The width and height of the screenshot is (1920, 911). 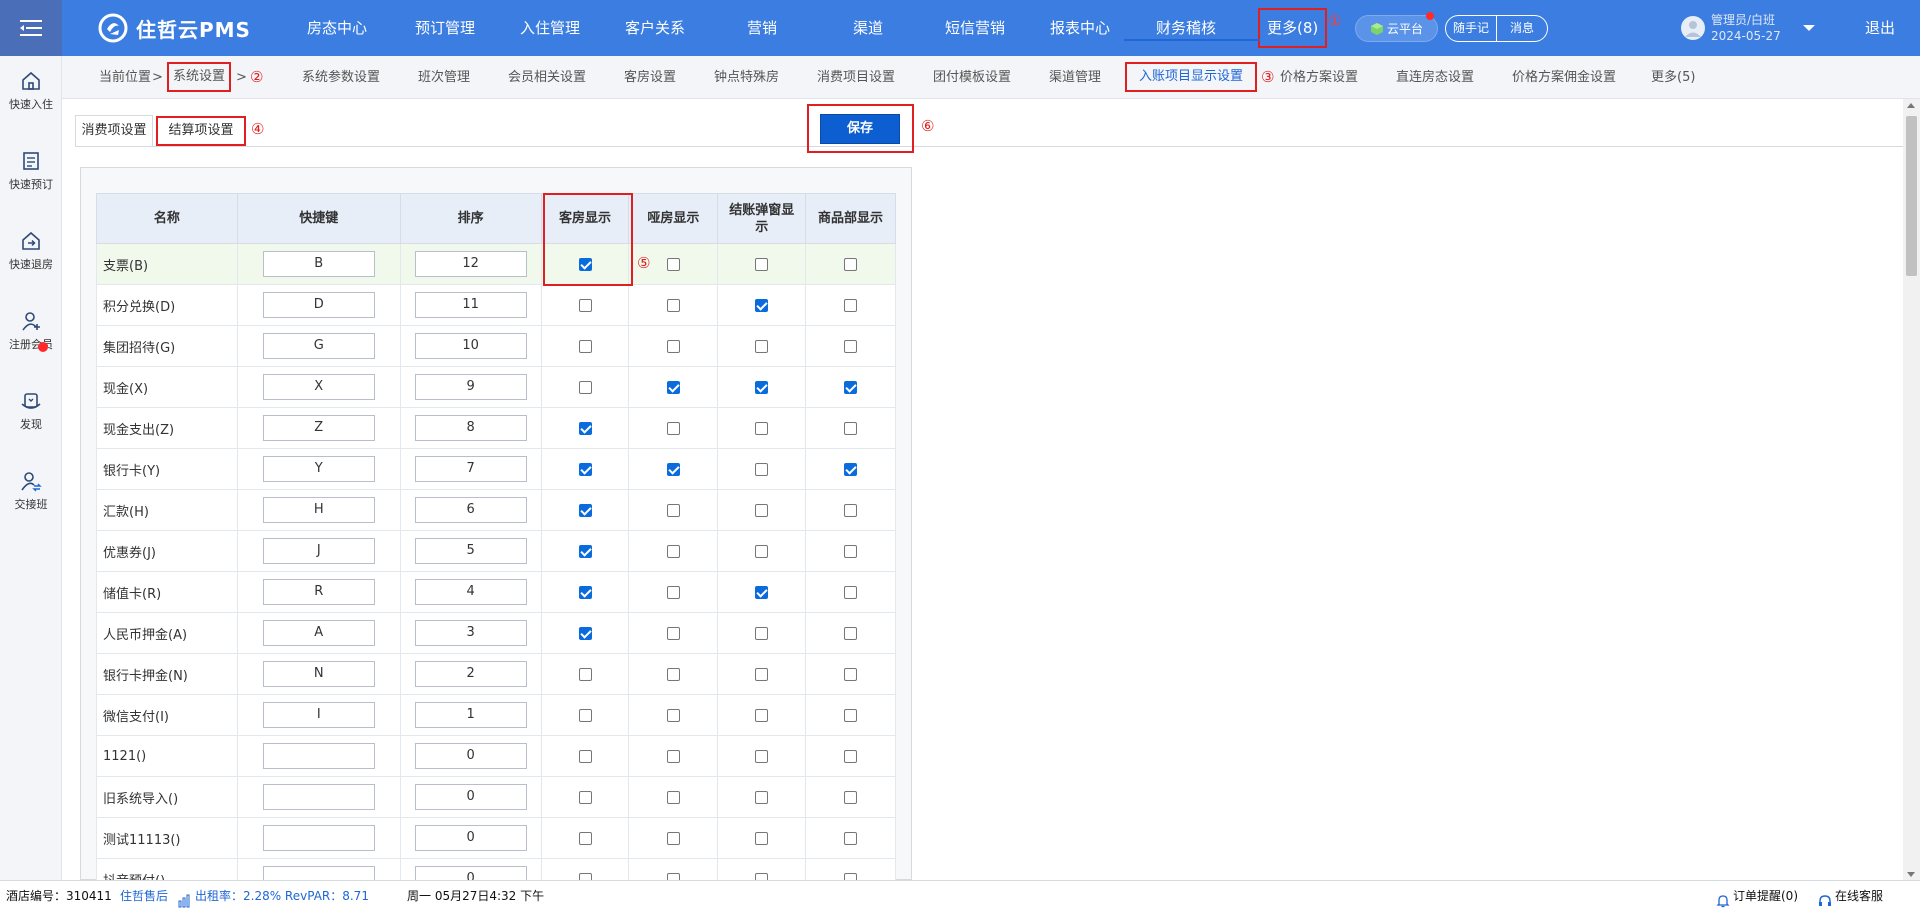 What do you see at coordinates (1911, 196) in the screenshot?
I see `scrollbar-thumb` at bounding box center [1911, 196].